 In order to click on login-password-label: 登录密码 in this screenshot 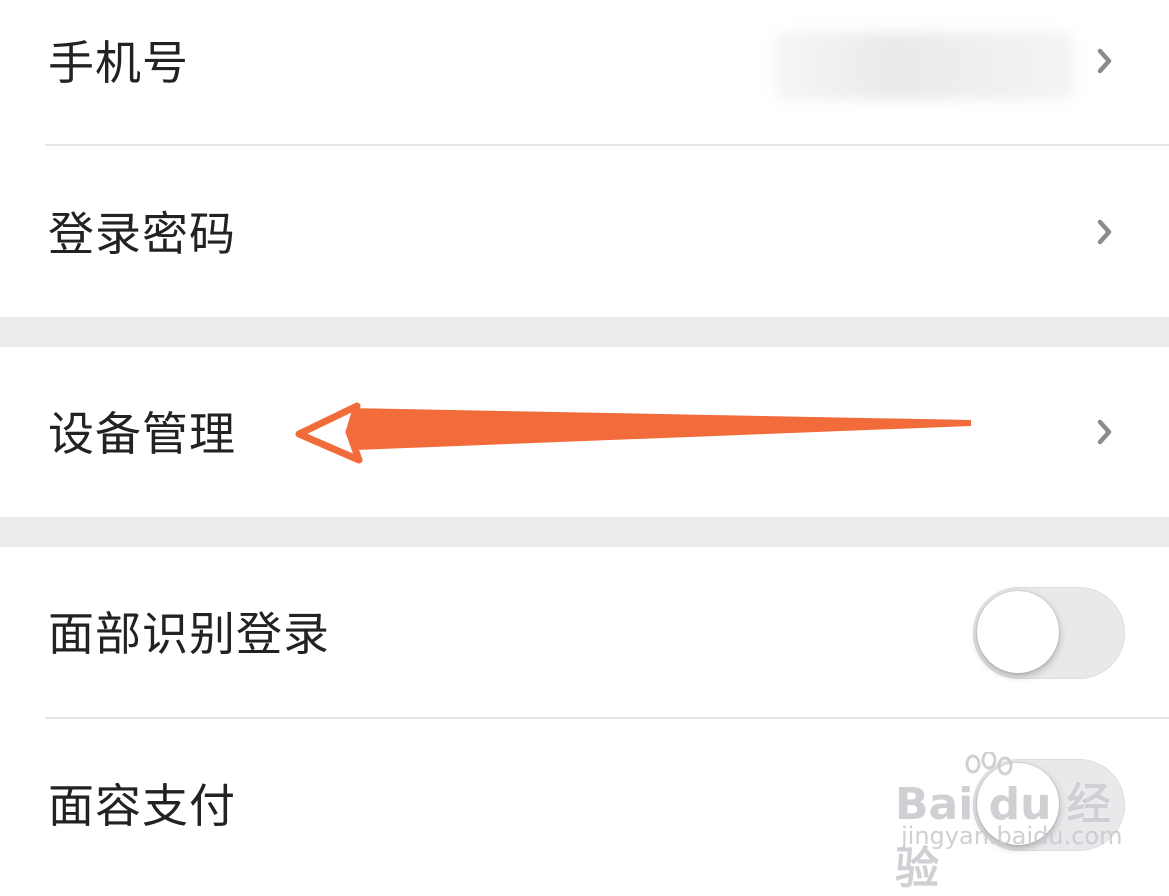, I will do `click(142, 234)`.